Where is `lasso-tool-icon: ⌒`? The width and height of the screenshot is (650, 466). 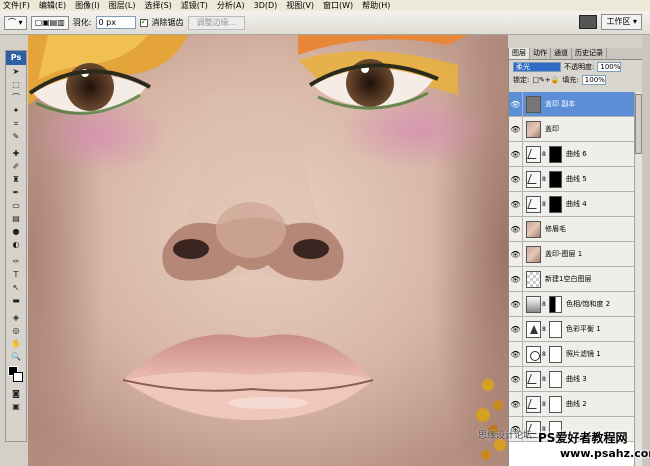 lasso-tool-icon: ⌒ is located at coordinates (16, 97).